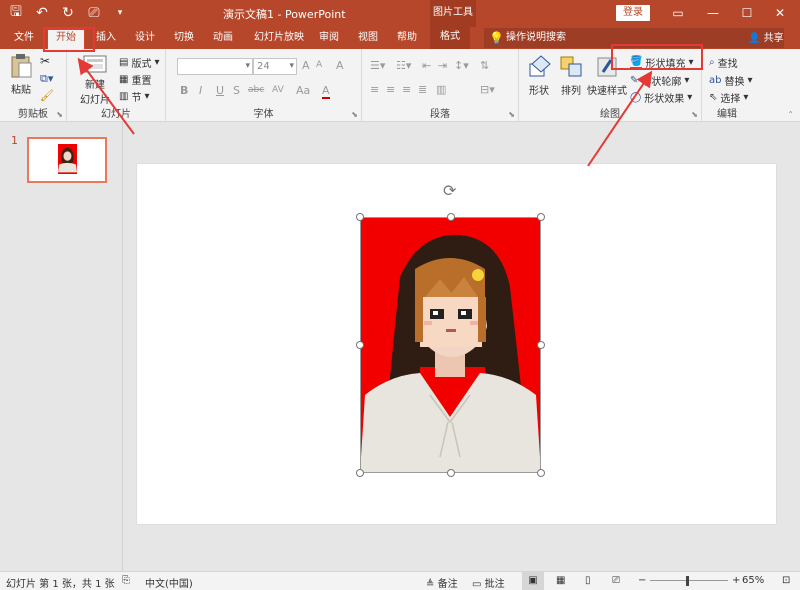  I want to click on tab-transitions: 切换, so click(184, 39).